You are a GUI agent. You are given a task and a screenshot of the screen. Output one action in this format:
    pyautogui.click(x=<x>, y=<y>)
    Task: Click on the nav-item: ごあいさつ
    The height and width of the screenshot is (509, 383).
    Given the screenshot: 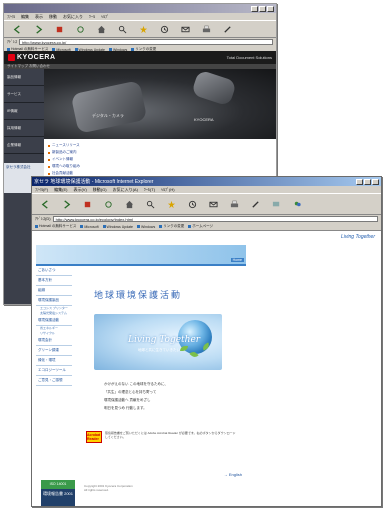 What is the action you would take?
    pyautogui.click(x=54, y=271)
    